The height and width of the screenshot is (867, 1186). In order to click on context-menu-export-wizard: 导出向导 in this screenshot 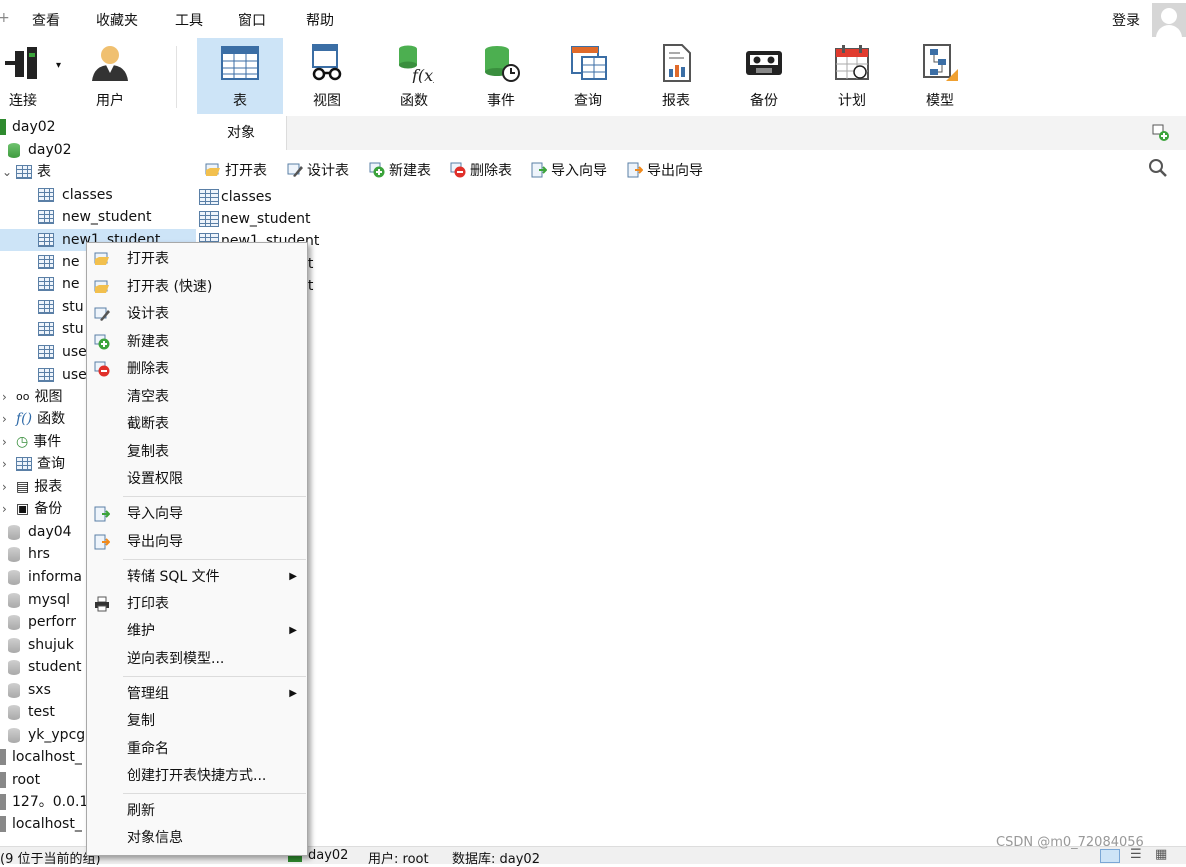, I will do `click(197, 542)`.